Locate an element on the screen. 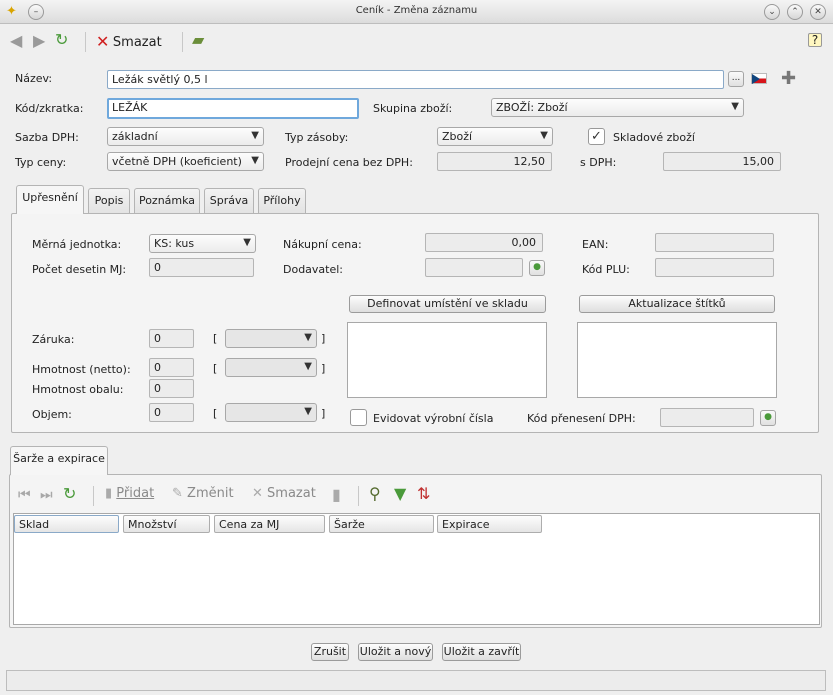 The image size is (833, 695). kod-preneseni-input is located at coordinates (707, 417).